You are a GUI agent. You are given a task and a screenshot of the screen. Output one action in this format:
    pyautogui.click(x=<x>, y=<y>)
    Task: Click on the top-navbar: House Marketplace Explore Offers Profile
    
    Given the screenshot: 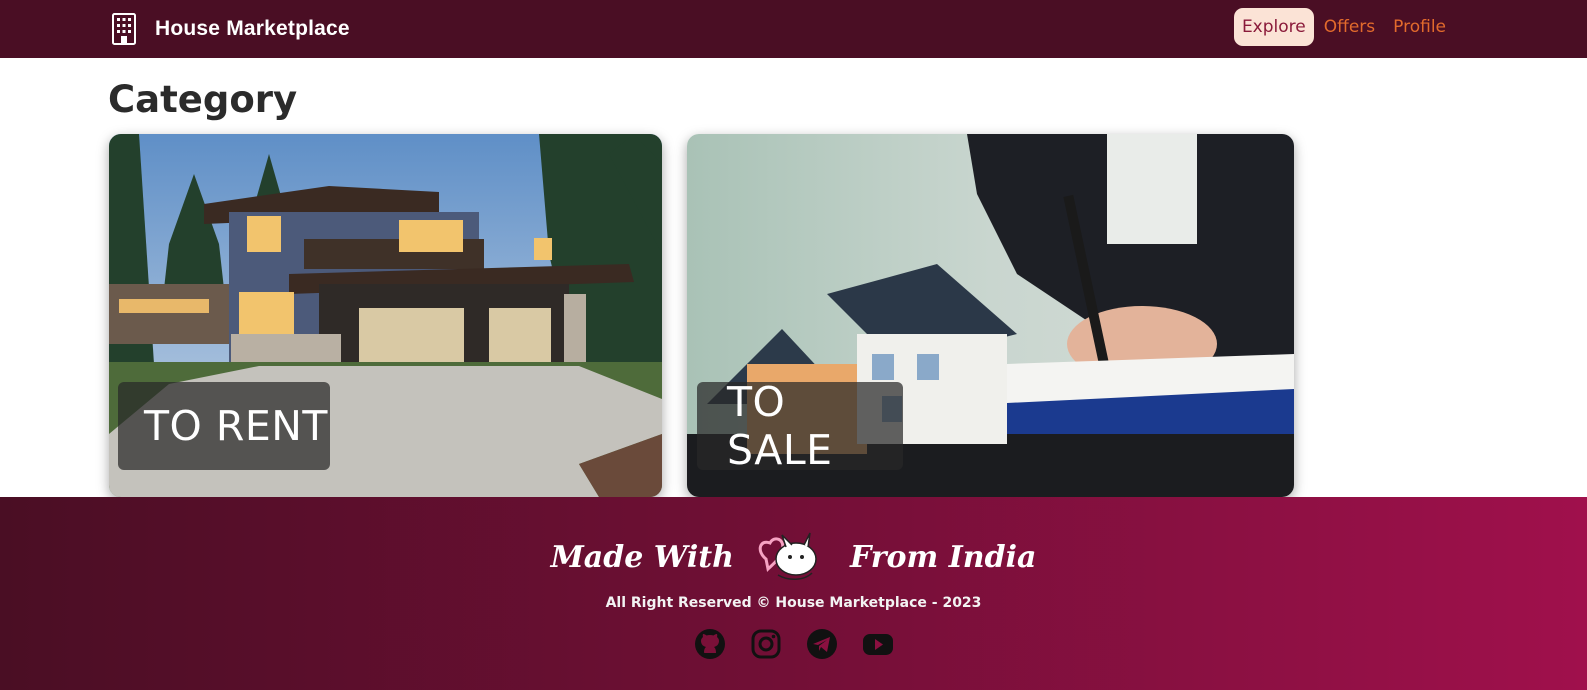 What is the action you would take?
    pyautogui.click(x=793, y=29)
    